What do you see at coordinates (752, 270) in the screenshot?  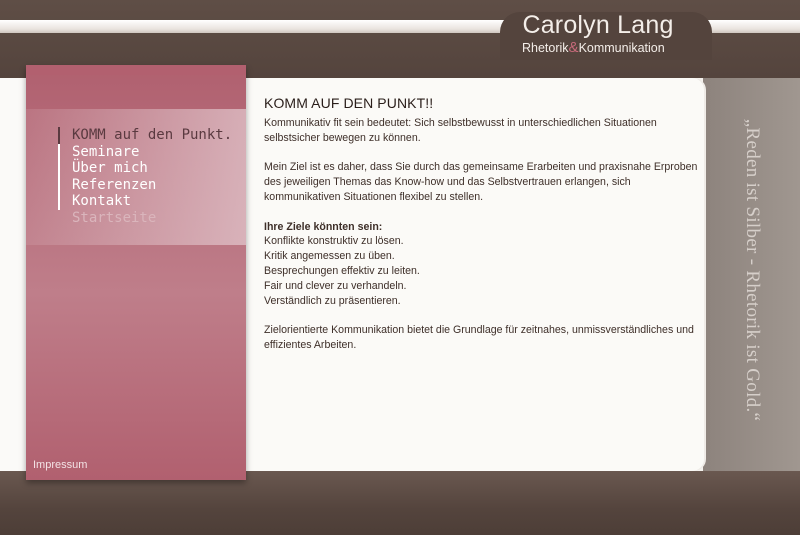 I see `slogan-quote: „Reden ist Silber - Rhetorik ist Gold.“` at bounding box center [752, 270].